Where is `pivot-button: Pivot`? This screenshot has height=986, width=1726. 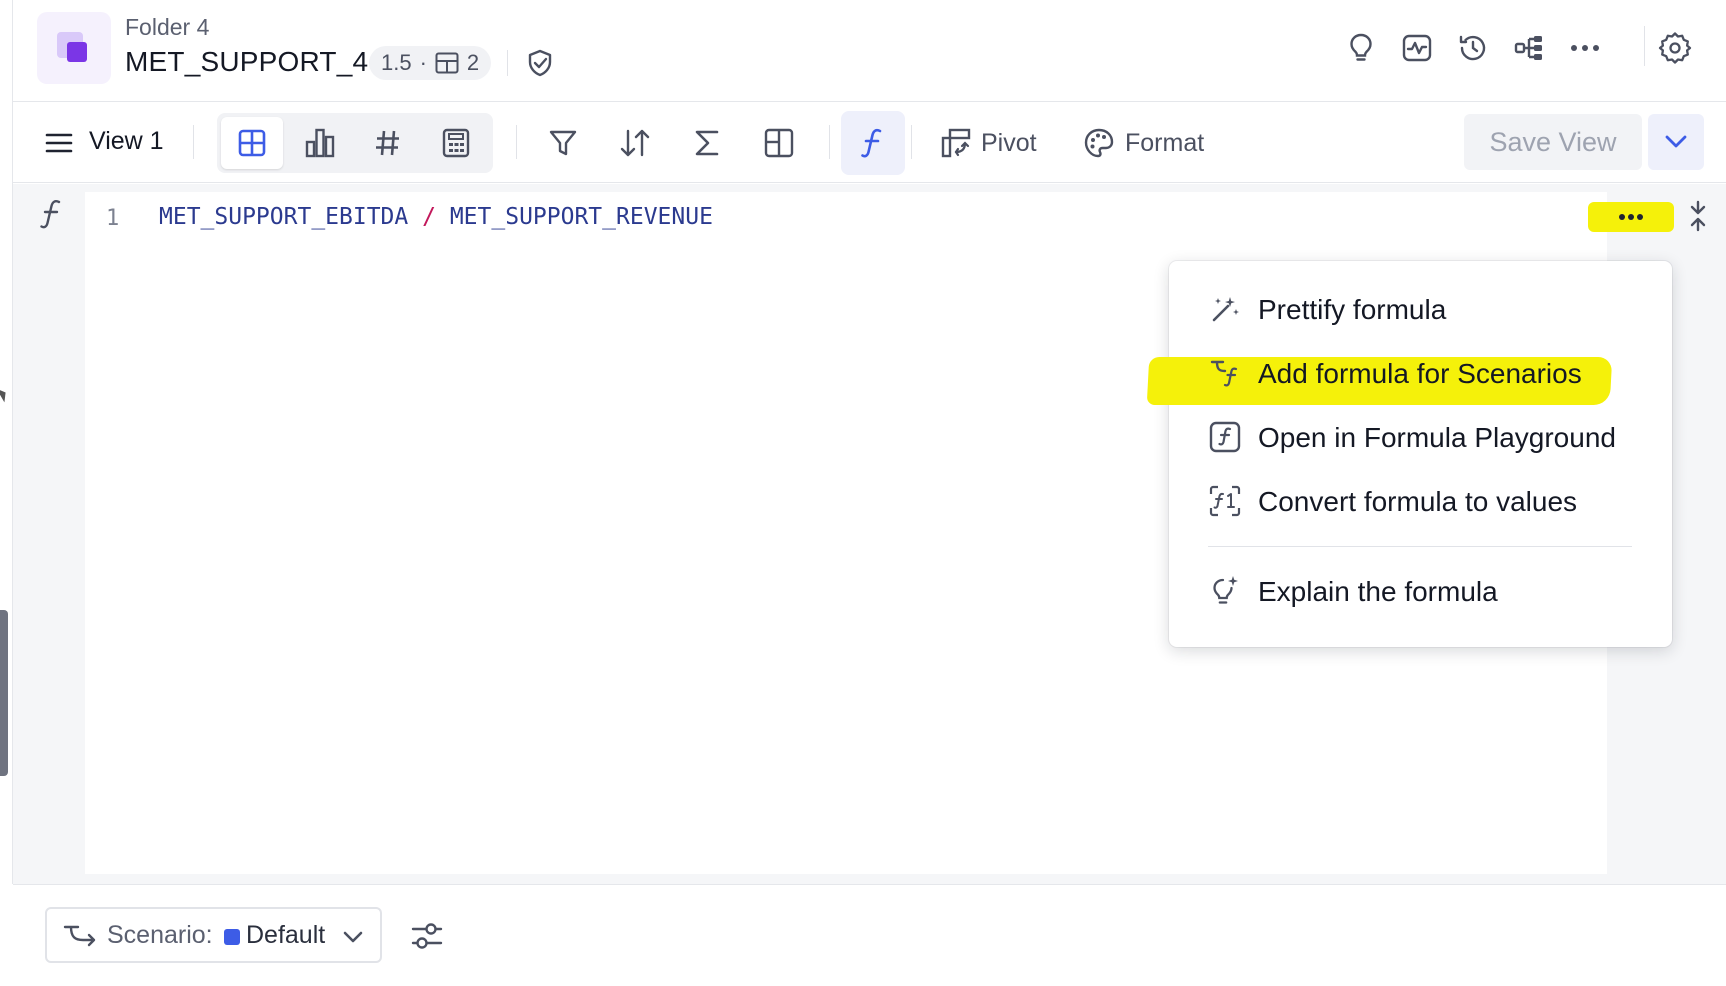 pivot-button: Pivot is located at coordinates (989, 143).